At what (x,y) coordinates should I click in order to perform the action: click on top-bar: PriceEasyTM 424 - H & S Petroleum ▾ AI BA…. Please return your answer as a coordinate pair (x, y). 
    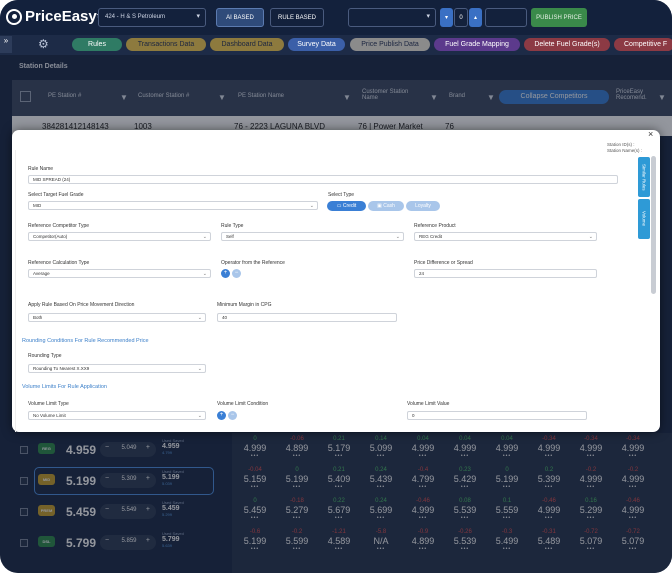
    Looking at the image, I should click on (336, 17).